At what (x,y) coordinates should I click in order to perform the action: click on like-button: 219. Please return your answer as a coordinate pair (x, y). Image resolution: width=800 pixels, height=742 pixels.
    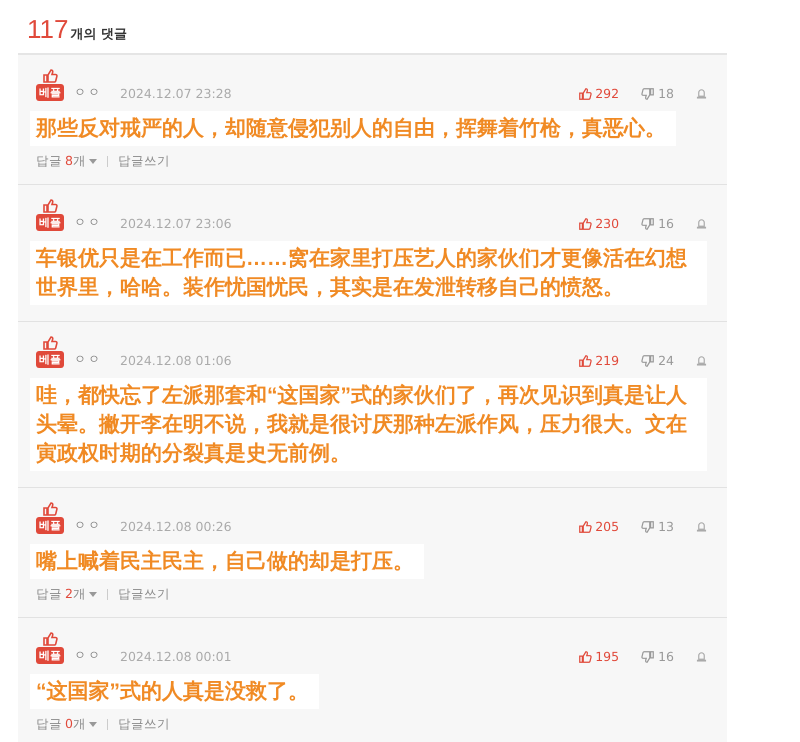
    Looking at the image, I should click on (599, 360).